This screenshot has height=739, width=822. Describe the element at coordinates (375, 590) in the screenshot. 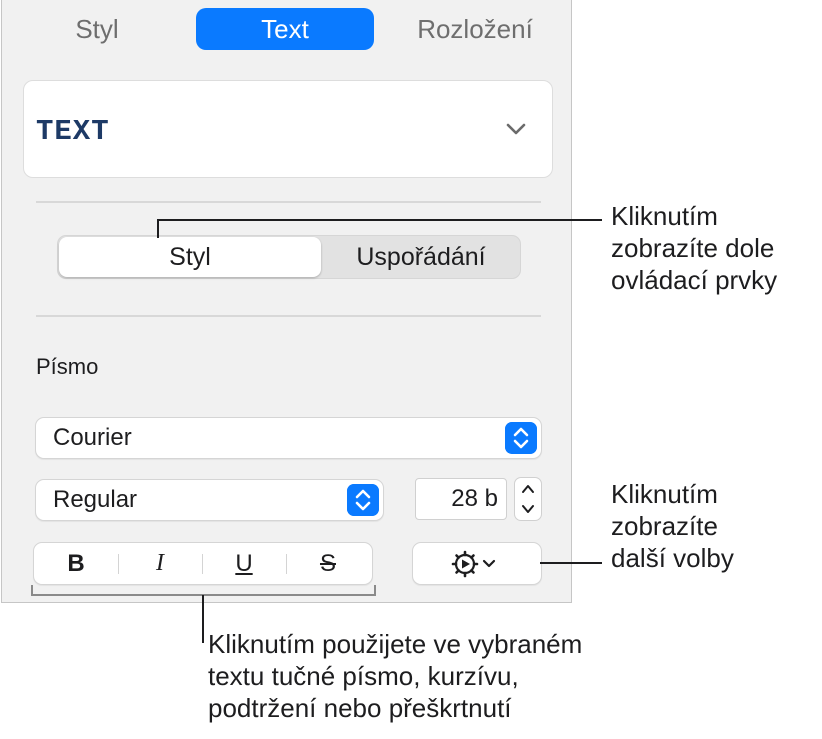

I see `bracket-line` at that location.